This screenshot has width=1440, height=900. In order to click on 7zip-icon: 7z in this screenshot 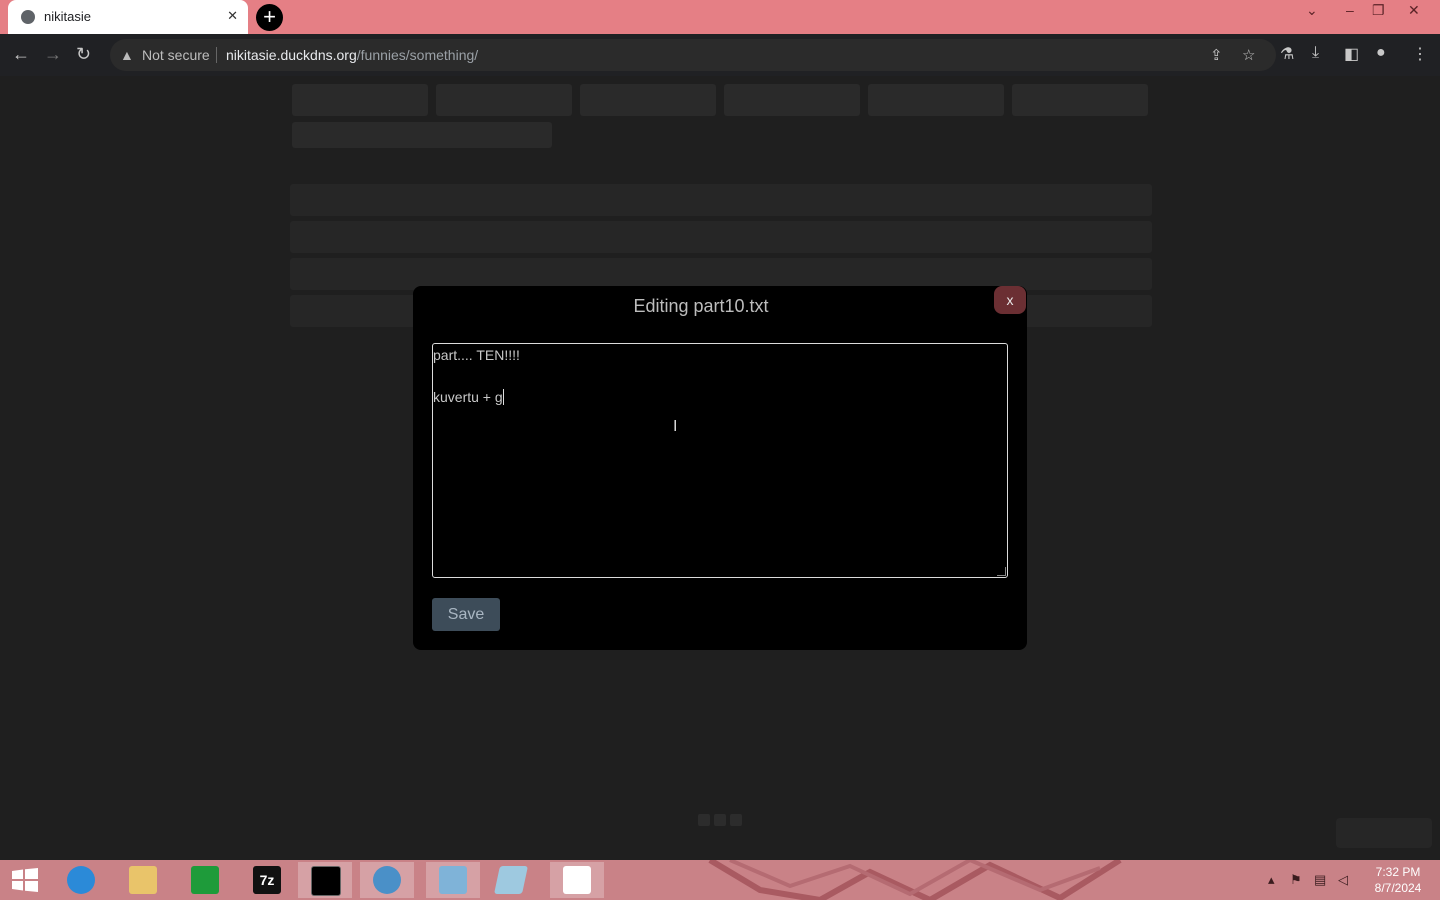, I will do `click(267, 880)`.